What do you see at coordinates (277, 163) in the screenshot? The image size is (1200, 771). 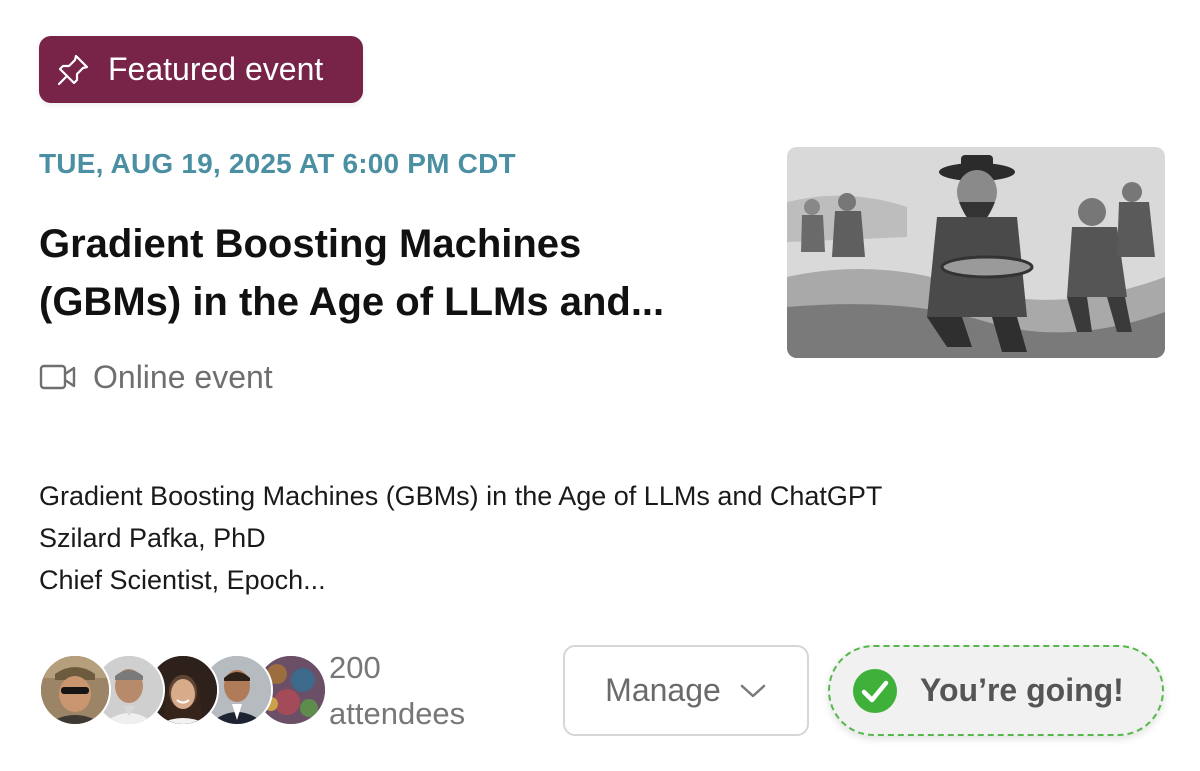 I see `event-date: TUE, AUG 19, 2025 AT 6:00 PM CDT` at bounding box center [277, 163].